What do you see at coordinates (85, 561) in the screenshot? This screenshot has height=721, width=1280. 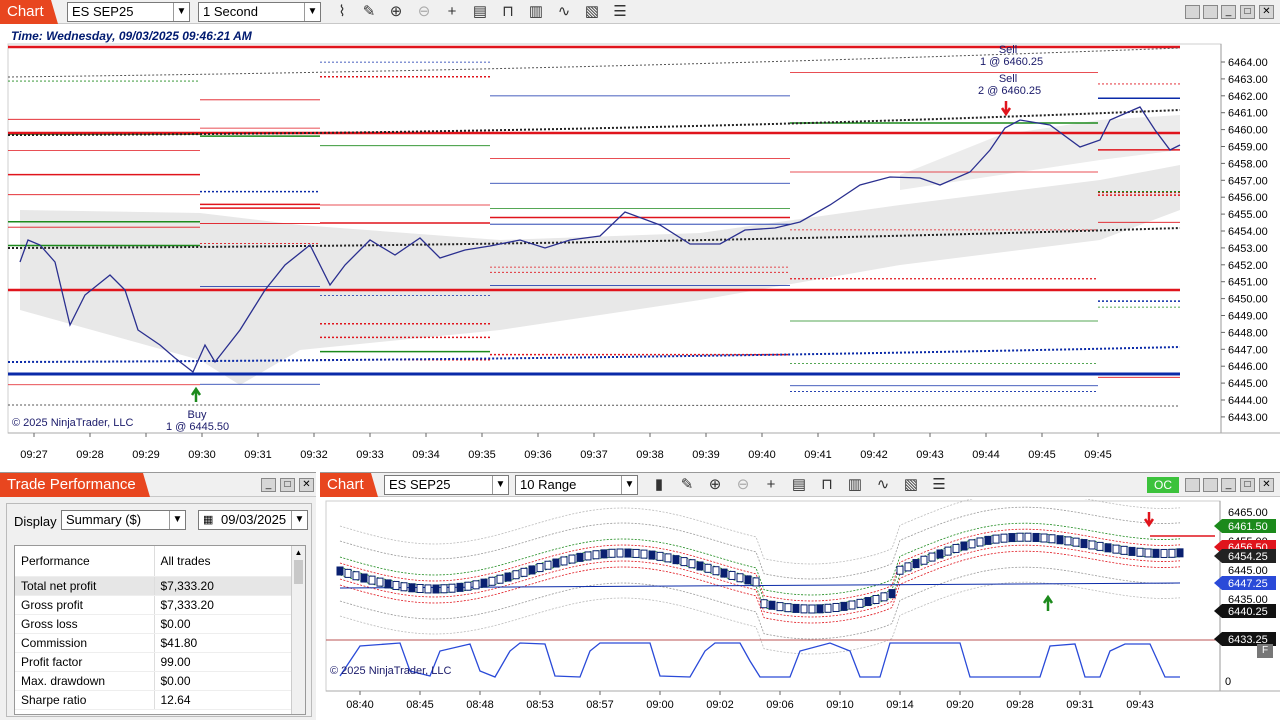 I see `col-performance-header: Performance` at bounding box center [85, 561].